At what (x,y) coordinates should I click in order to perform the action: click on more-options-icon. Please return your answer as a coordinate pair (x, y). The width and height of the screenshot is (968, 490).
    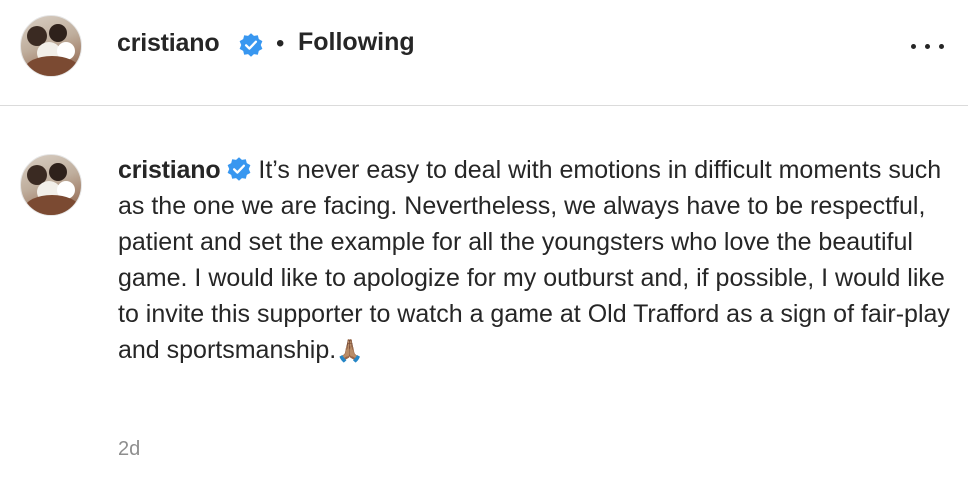
    Looking at the image, I should click on (928, 46).